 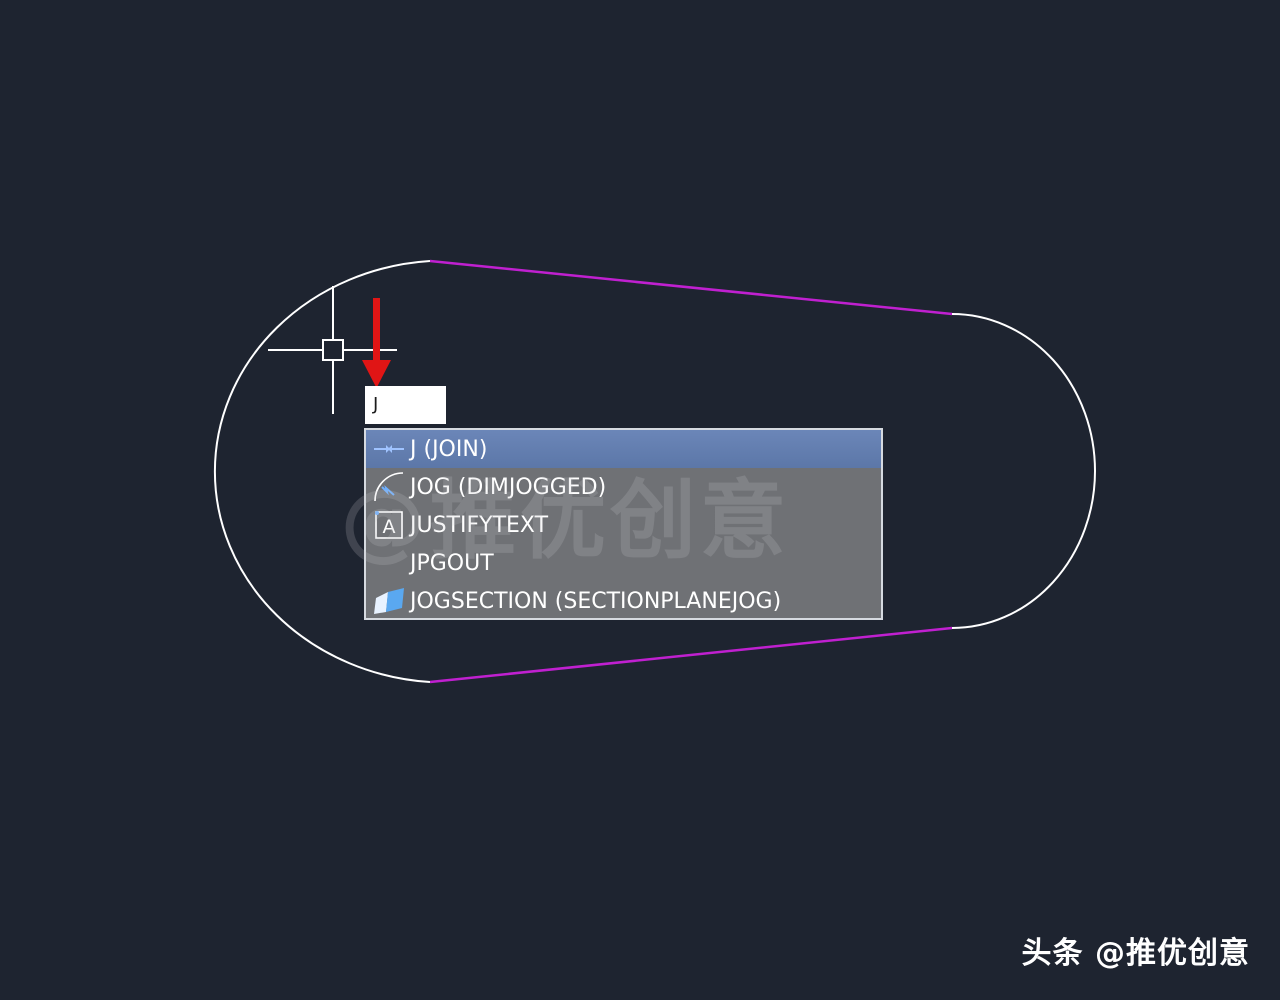 I want to click on sectionplanejog-icon, so click(x=389, y=600).